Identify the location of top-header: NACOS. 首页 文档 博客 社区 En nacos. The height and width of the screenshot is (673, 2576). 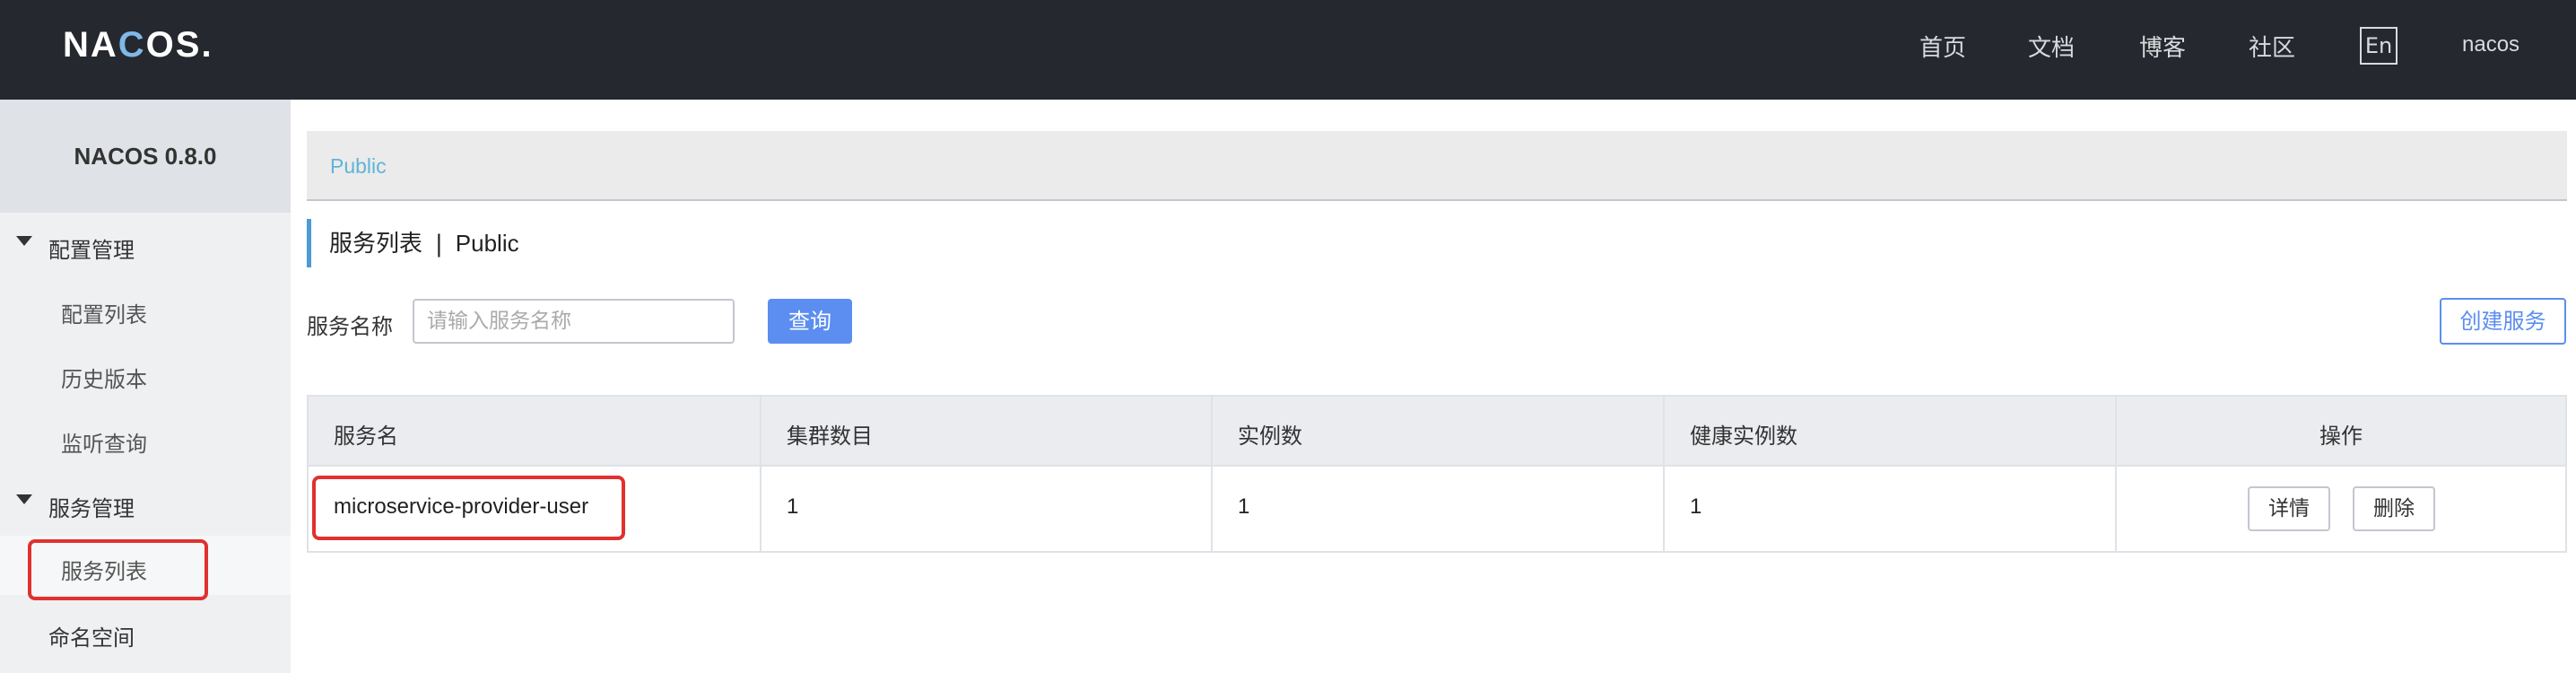
(1288, 50).